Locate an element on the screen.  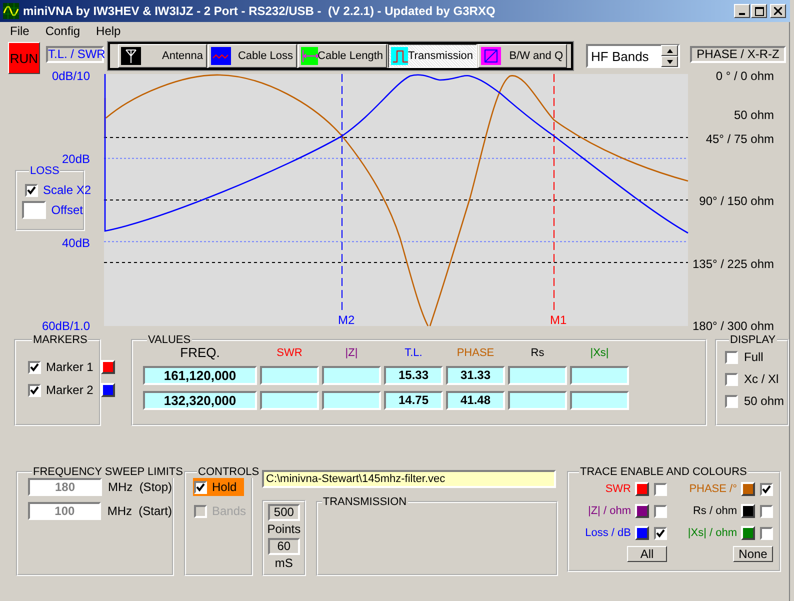
mode-tab: Transmission is located at coordinates (432, 56).